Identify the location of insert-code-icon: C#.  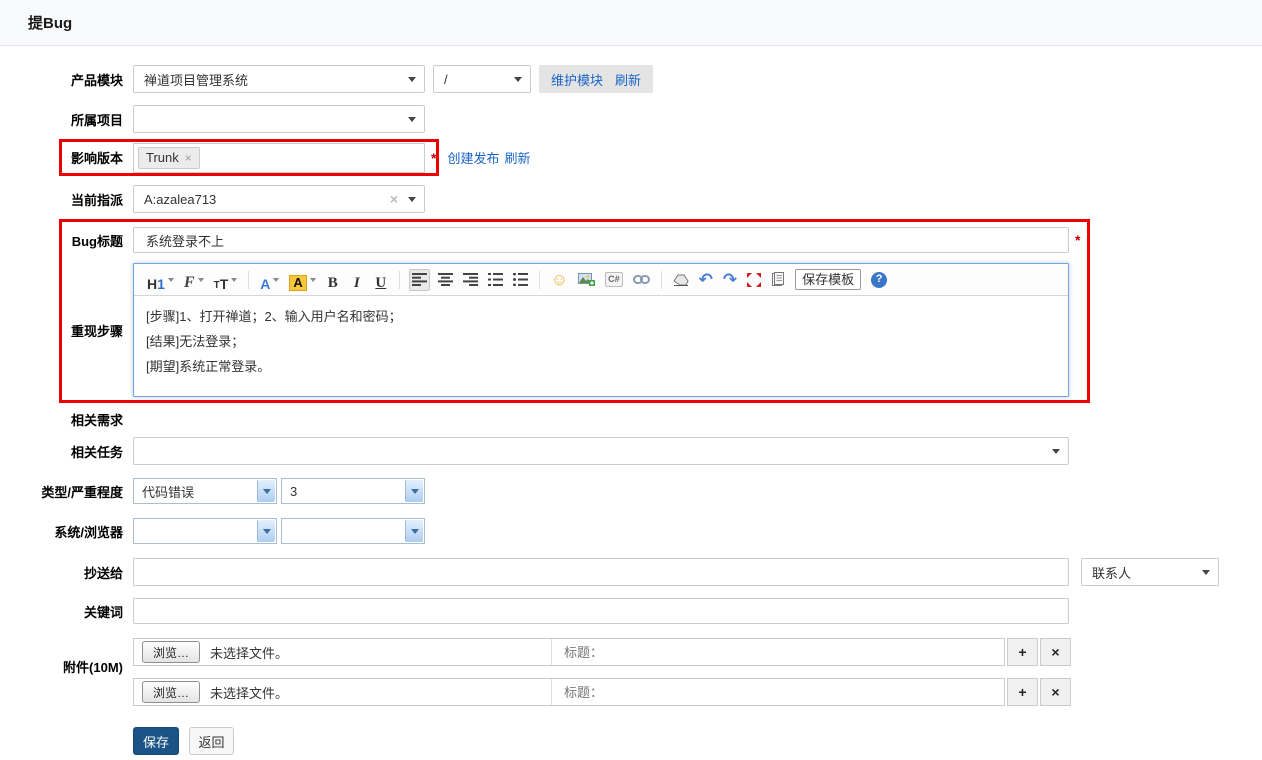
(614, 280).